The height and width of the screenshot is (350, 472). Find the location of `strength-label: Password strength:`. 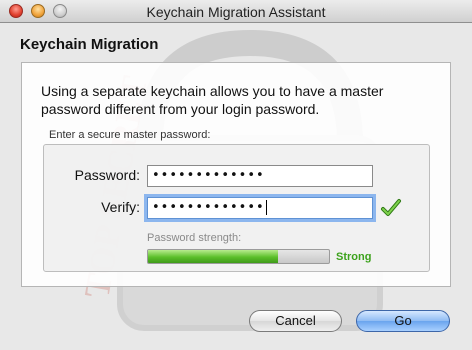

strength-label: Password strength: is located at coordinates (194, 238).